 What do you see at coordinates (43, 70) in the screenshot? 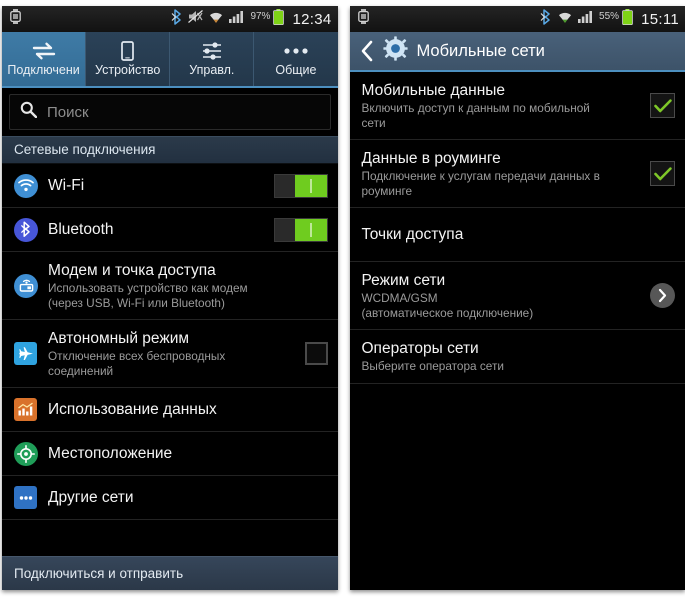
I see `tab-connections-label: Подключени` at bounding box center [43, 70].